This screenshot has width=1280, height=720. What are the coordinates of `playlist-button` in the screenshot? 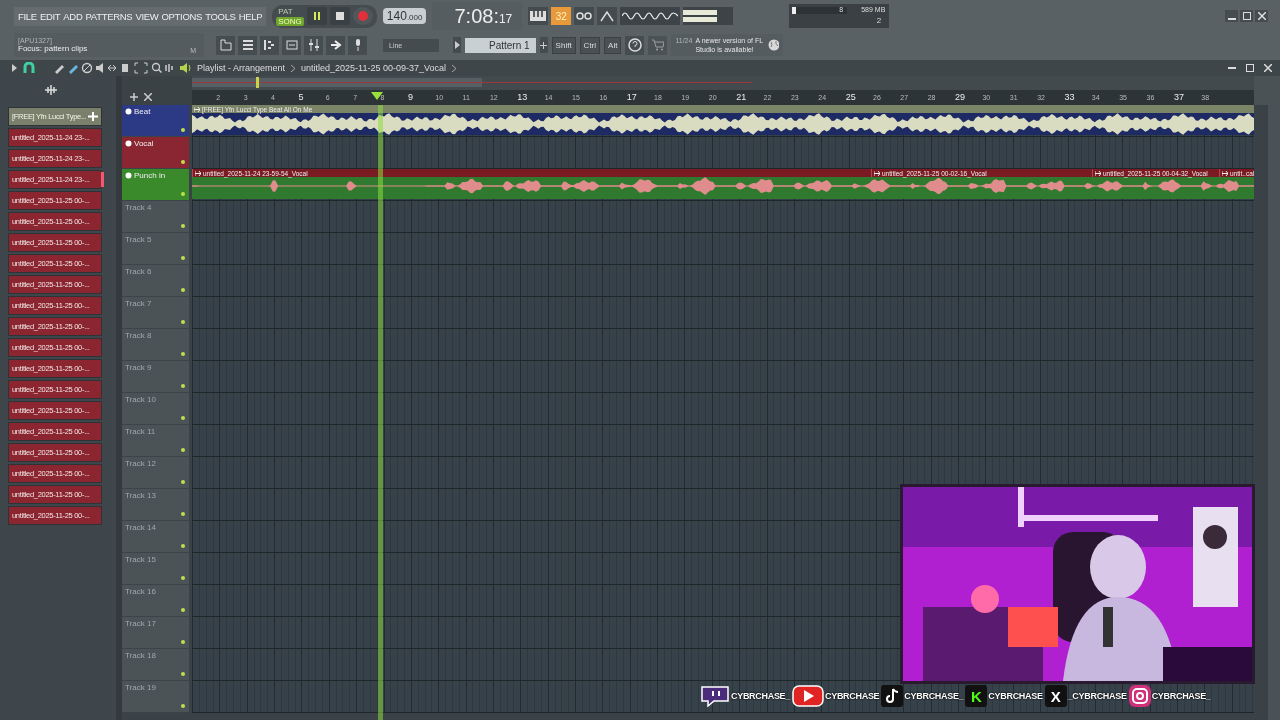 It's located at (291, 45).